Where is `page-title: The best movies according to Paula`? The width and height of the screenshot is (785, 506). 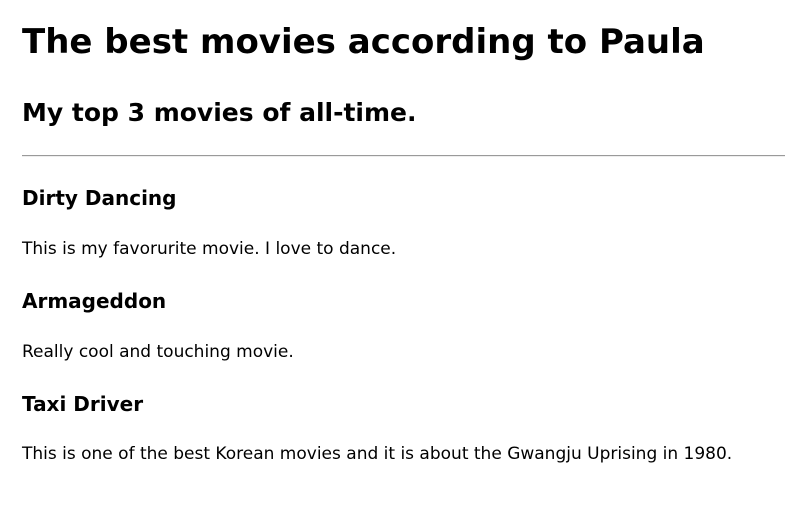 page-title: The best movies according to Paula is located at coordinates (363, 42).